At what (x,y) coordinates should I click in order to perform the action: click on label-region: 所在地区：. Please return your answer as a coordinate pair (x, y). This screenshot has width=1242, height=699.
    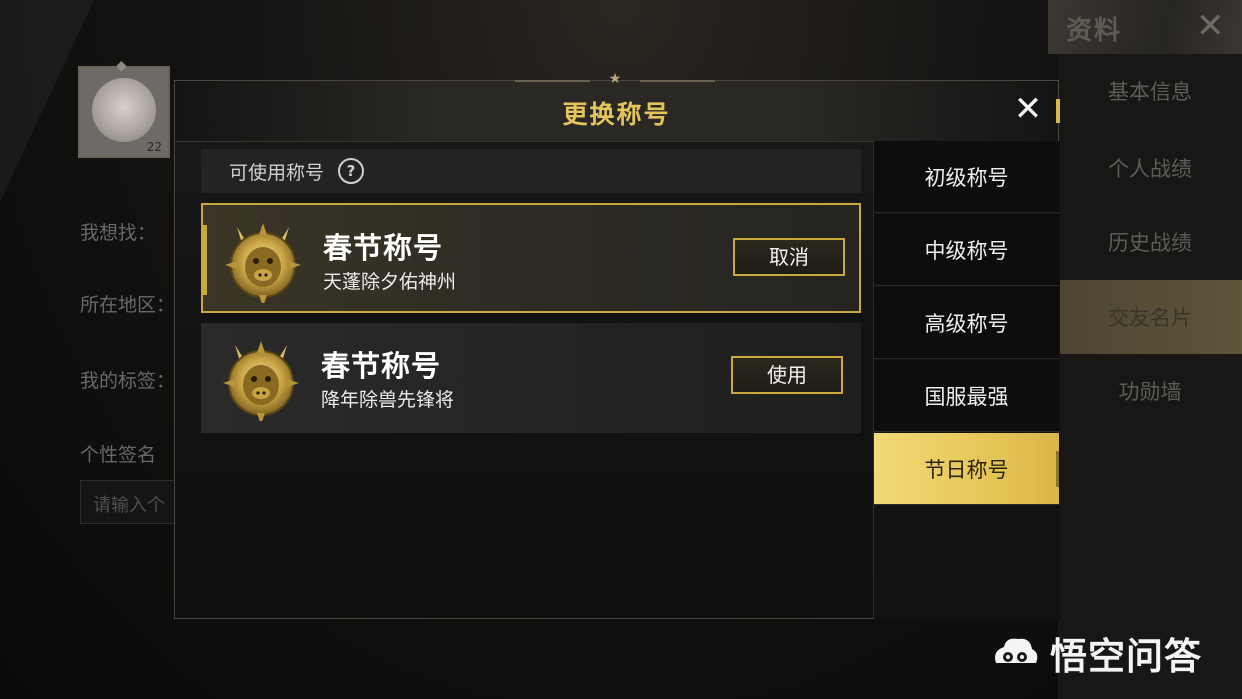
    Looking at the image, I should click on (128, 305).